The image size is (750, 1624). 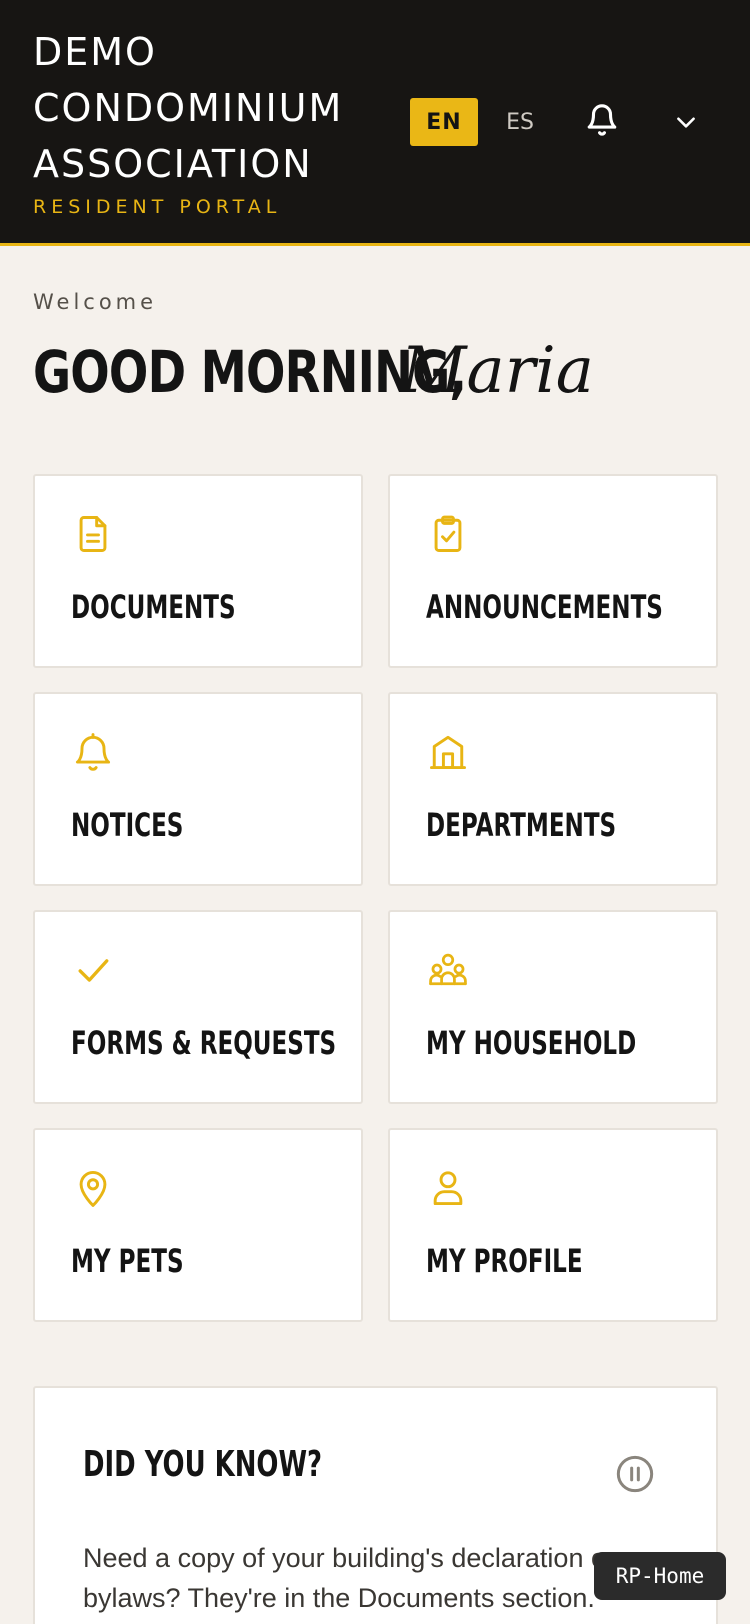 I want to click on greeting-heading: GOOD MORNING, Maria, so click(x=313, y=371).